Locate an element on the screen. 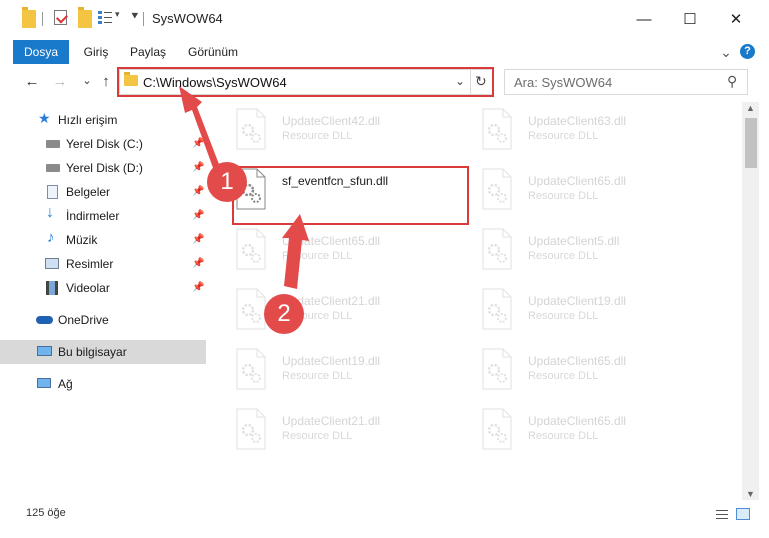 The height and width of the screenshot is (538, 769). step-1-badge: 1 is located at coordinates (227, 182).